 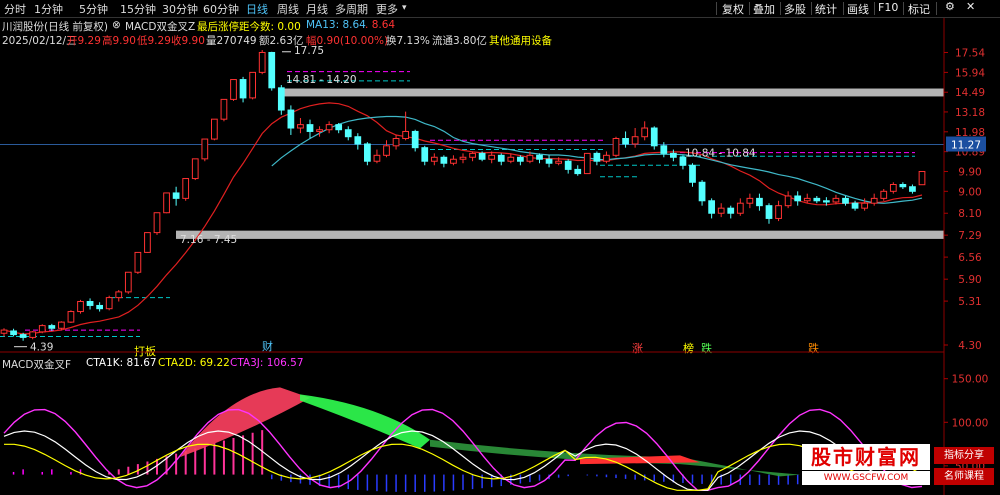 I want to click on sub-axis-label: 100.00, so click(x=970, y=423).